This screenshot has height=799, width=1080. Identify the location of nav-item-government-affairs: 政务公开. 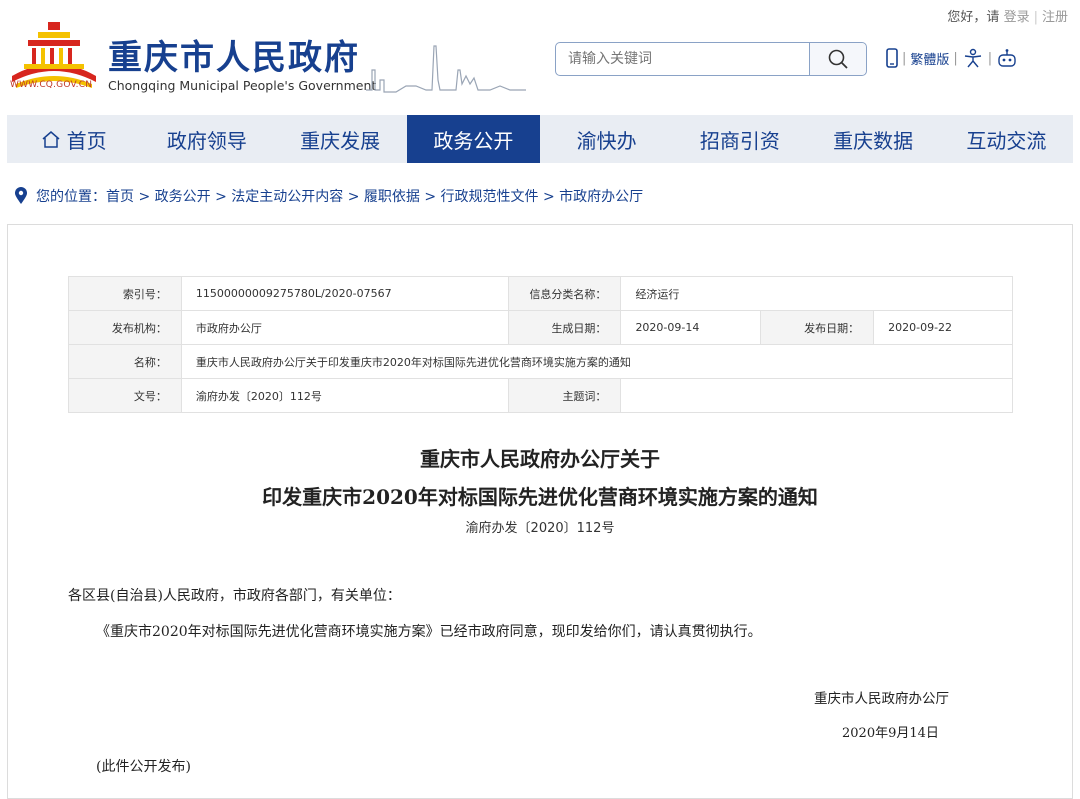
(473, 139).